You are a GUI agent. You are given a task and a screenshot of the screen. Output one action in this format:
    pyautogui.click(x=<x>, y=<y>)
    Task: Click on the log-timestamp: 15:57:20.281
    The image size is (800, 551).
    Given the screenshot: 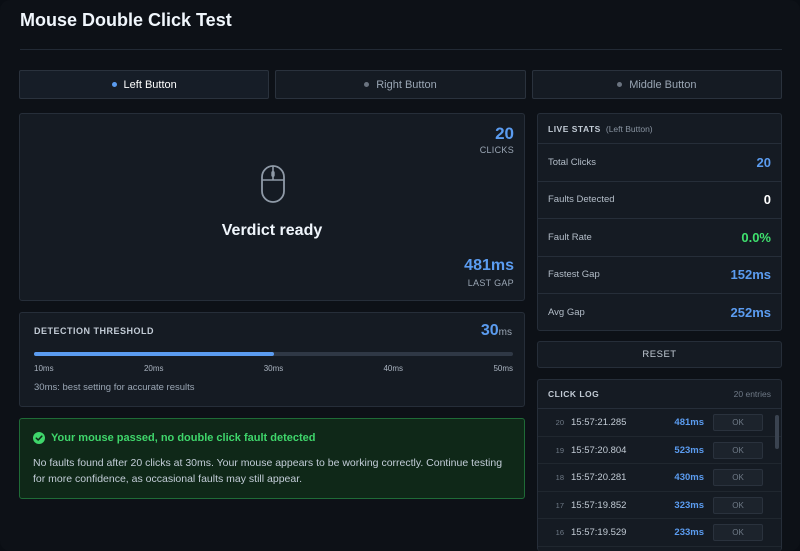 What is the action you would take?
    pyautogui.click(x=599, y=477)
    